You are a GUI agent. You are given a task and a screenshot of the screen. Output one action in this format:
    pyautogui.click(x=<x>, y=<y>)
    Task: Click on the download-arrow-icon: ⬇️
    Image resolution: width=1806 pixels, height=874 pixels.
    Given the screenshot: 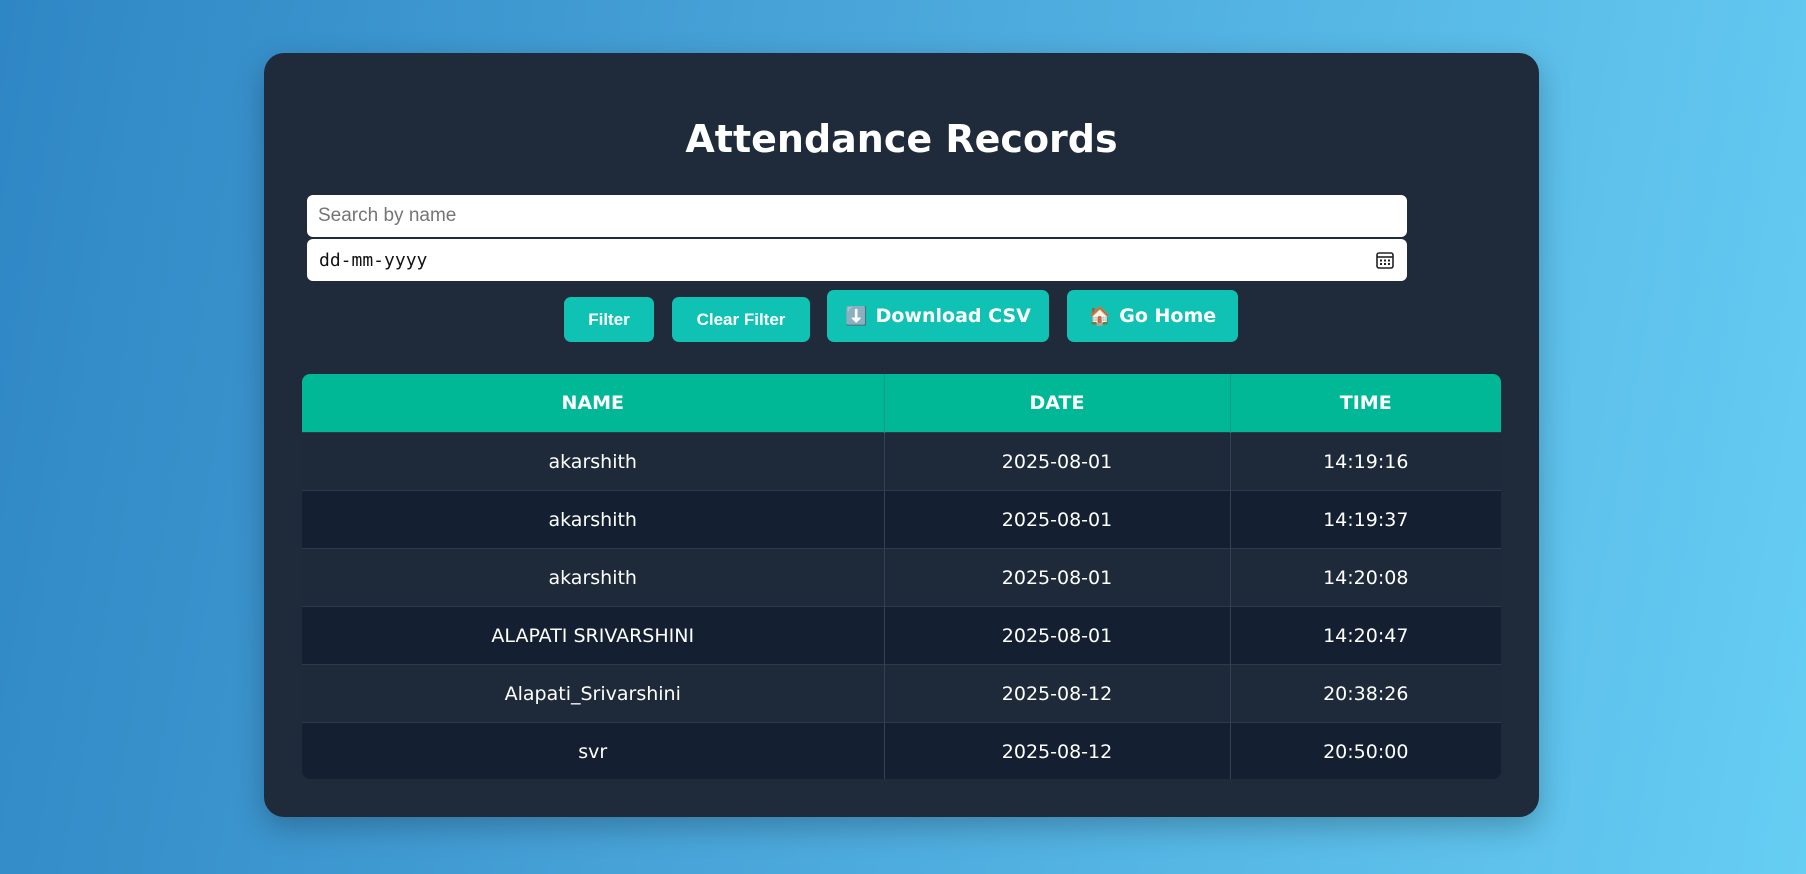 What is the action you would take?
    pyautogui.click(x=856, y=316)
    